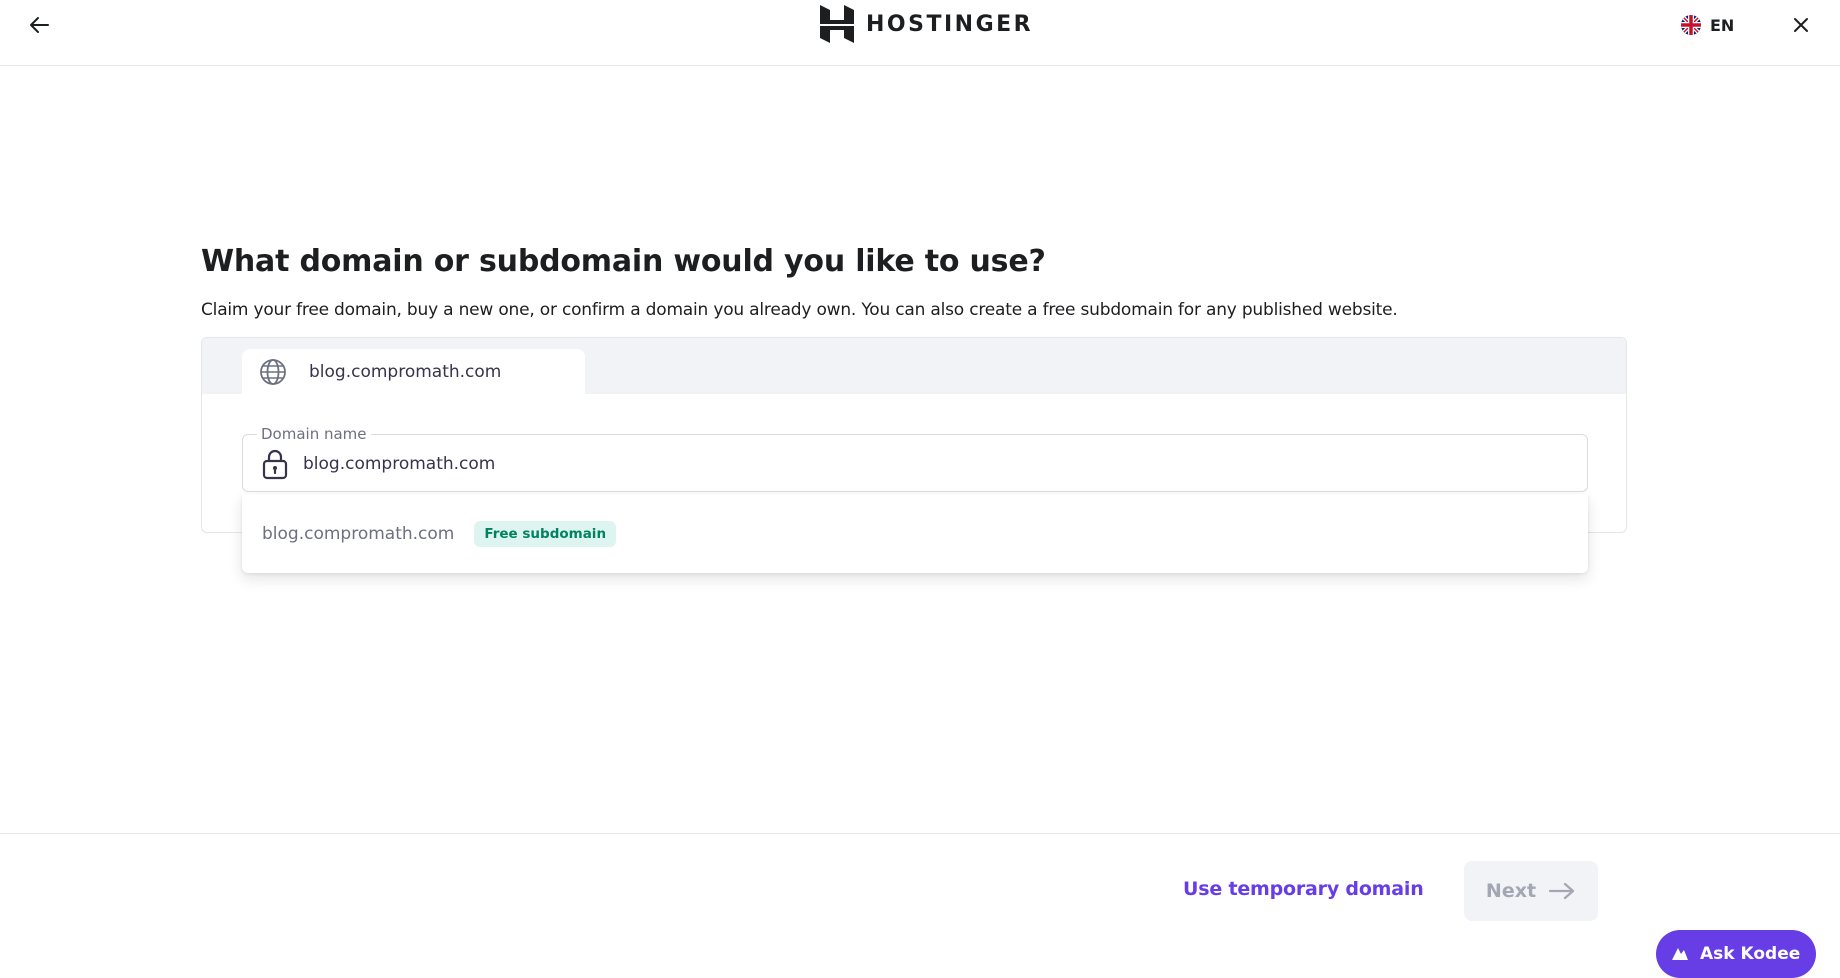  What do you see at coordinates (405, 371) in the screenshot?
I see `tab-domain-label: blog.compromath.com` at bounding box center [405, 371].